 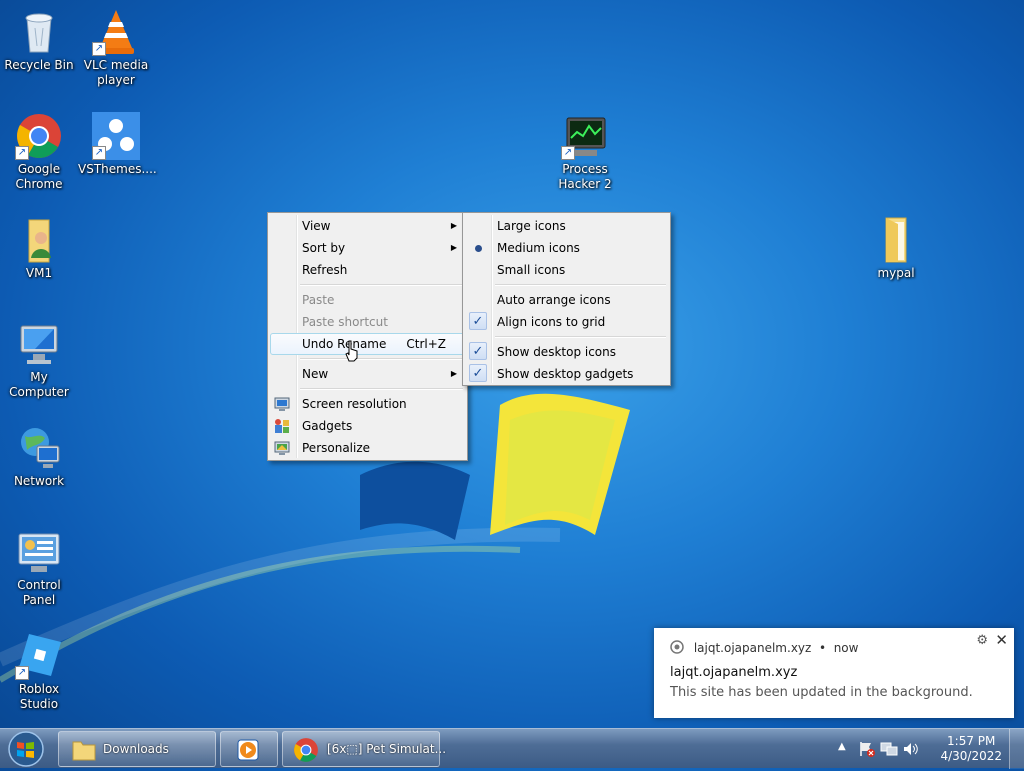 What do you see at coordinates (478, 248) in the screenshot?
I see `selected-radio-icon` at bounding box center [478, 248].